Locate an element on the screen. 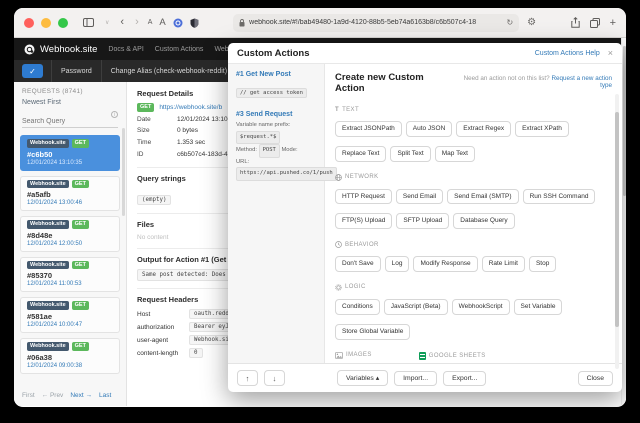  header-value: 0 is located at coordinates (196, 353).